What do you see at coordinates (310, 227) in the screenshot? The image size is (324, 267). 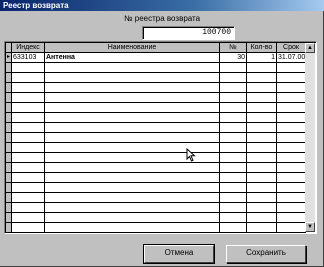 I see `scroll-down-icon: ▼` at bounding box center [310, 227].